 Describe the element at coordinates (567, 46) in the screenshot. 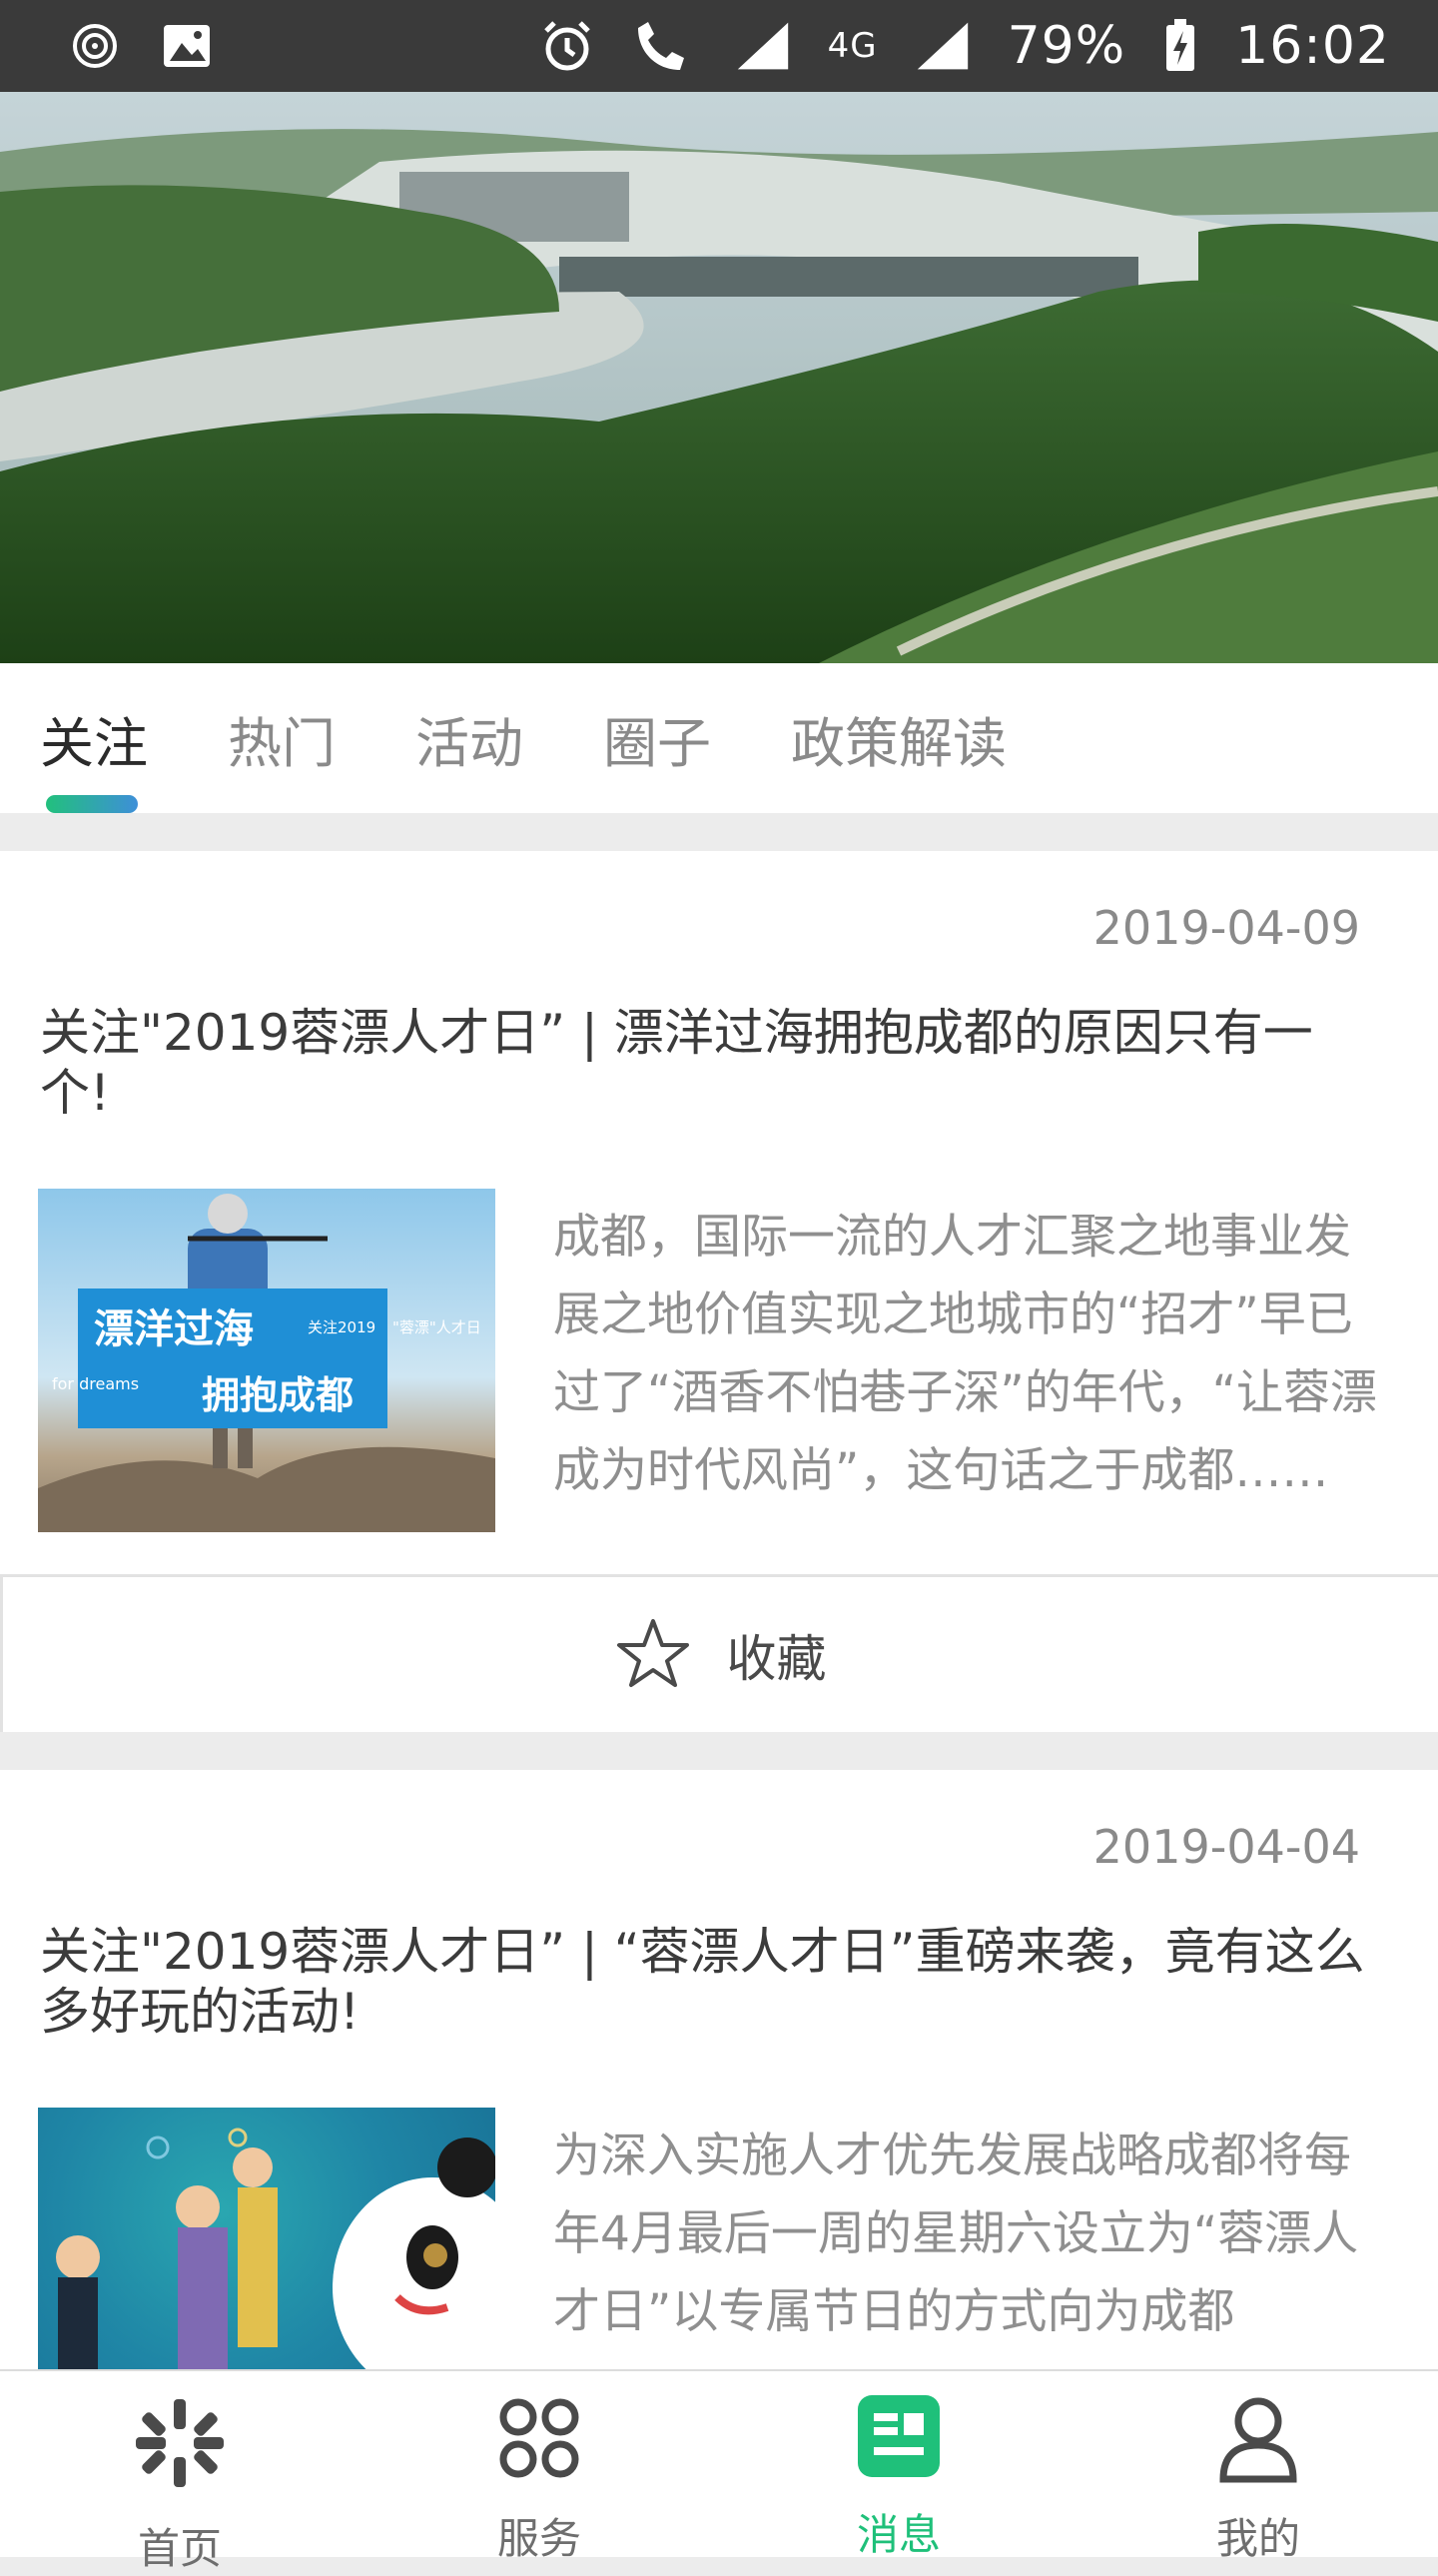

I see `alarm-icon` at that location.